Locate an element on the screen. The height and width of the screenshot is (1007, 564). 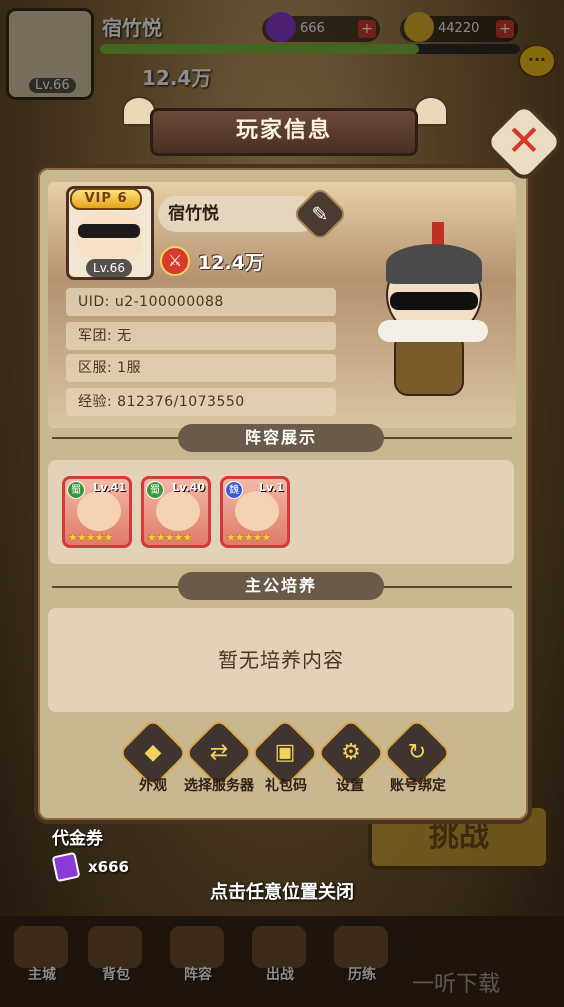
lineup-hero-card: 魏 Lv.1 ★★★★★ is located at coordinates (255, 512).